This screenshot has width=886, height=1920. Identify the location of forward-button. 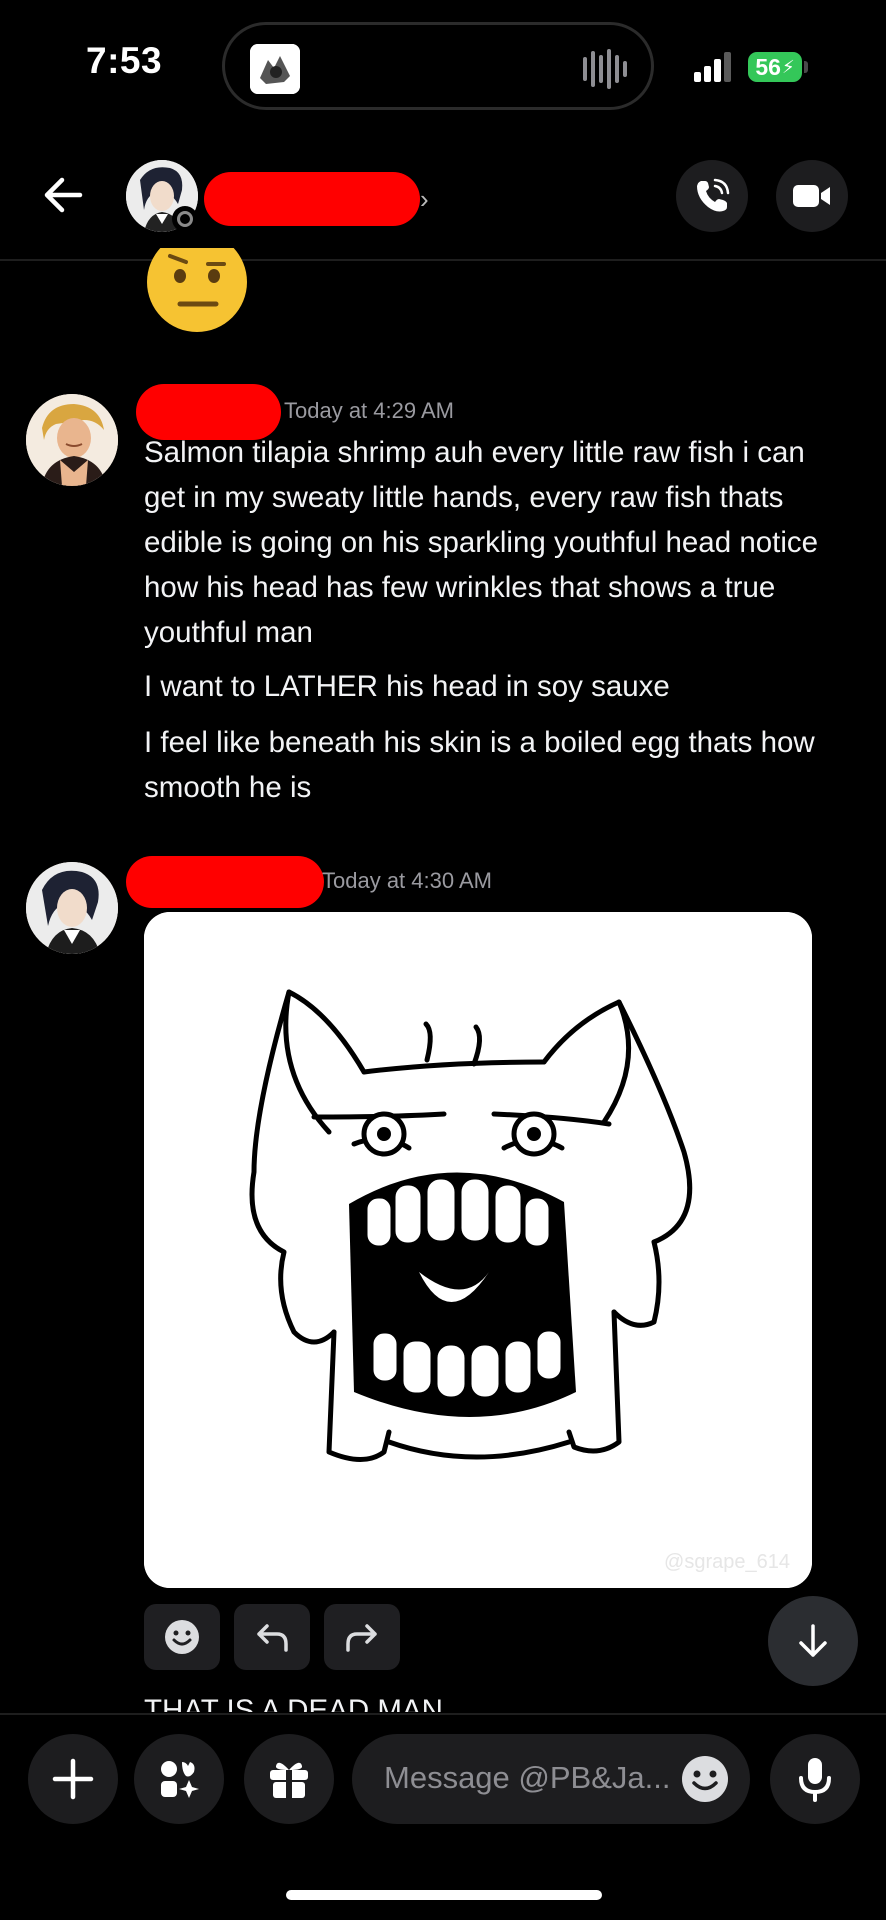
(362, 1637).